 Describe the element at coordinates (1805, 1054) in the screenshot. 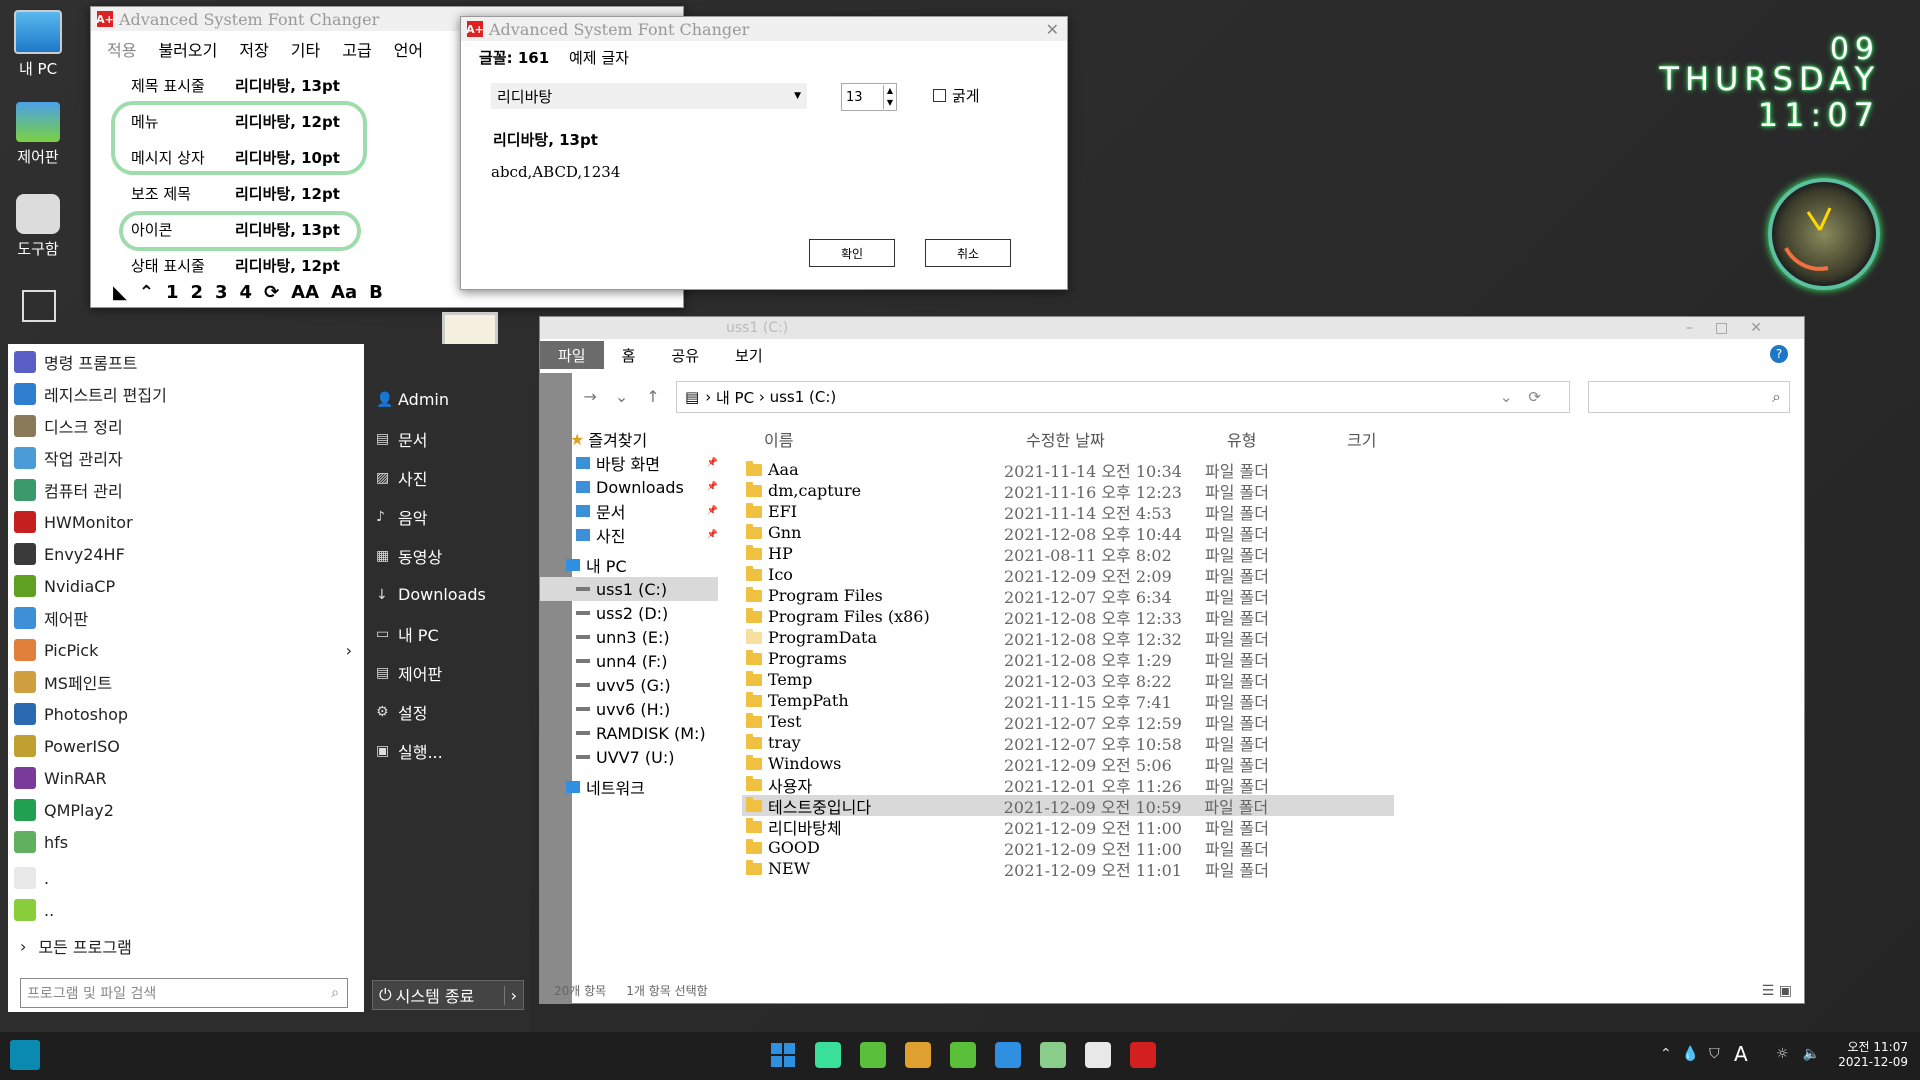

I see `volume-icon: ☼🔈` at that location.